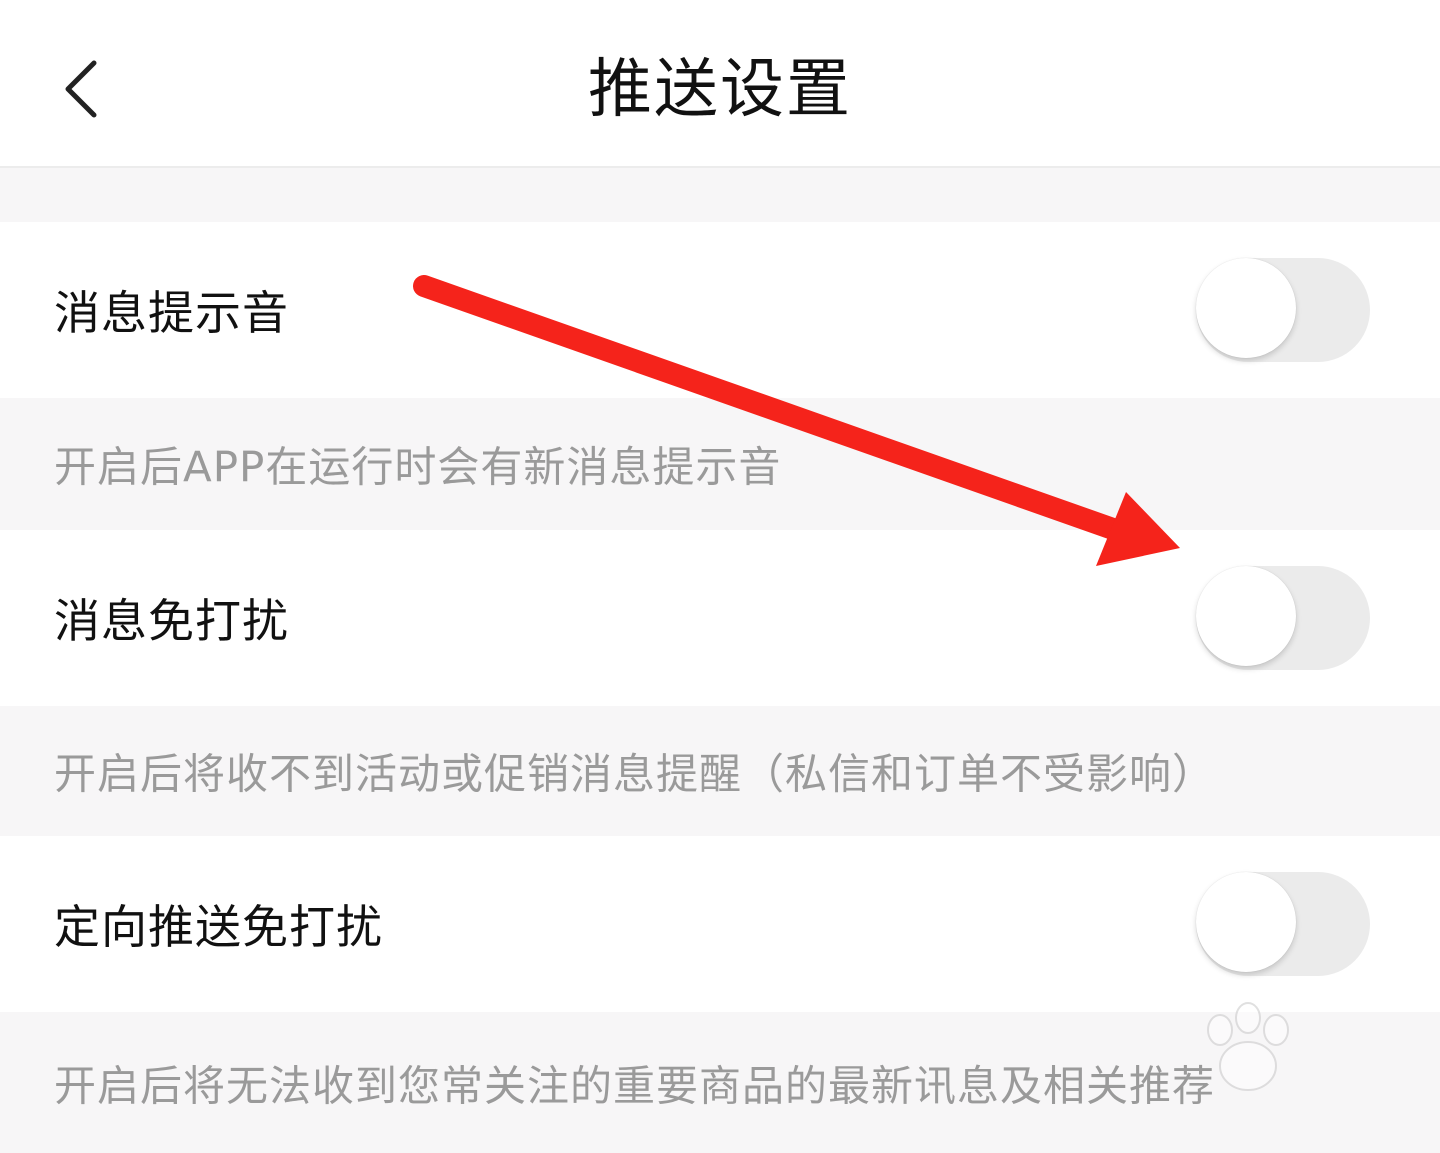 The image size is (1440, 1153). I want to click on setting-description-message-sound: 开启后APP在运行时会有新消息提示音, so click(418, 467).